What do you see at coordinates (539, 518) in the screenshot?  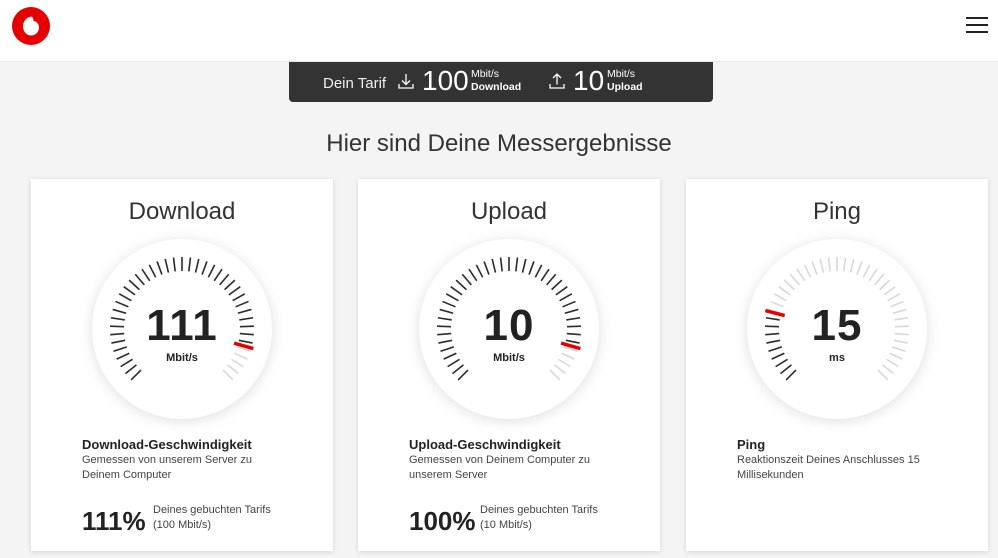 I see `tariff-percentage-text: Deines gebuchten Tarifs (10 Mbit/s)` at bounding box center [539, 518].